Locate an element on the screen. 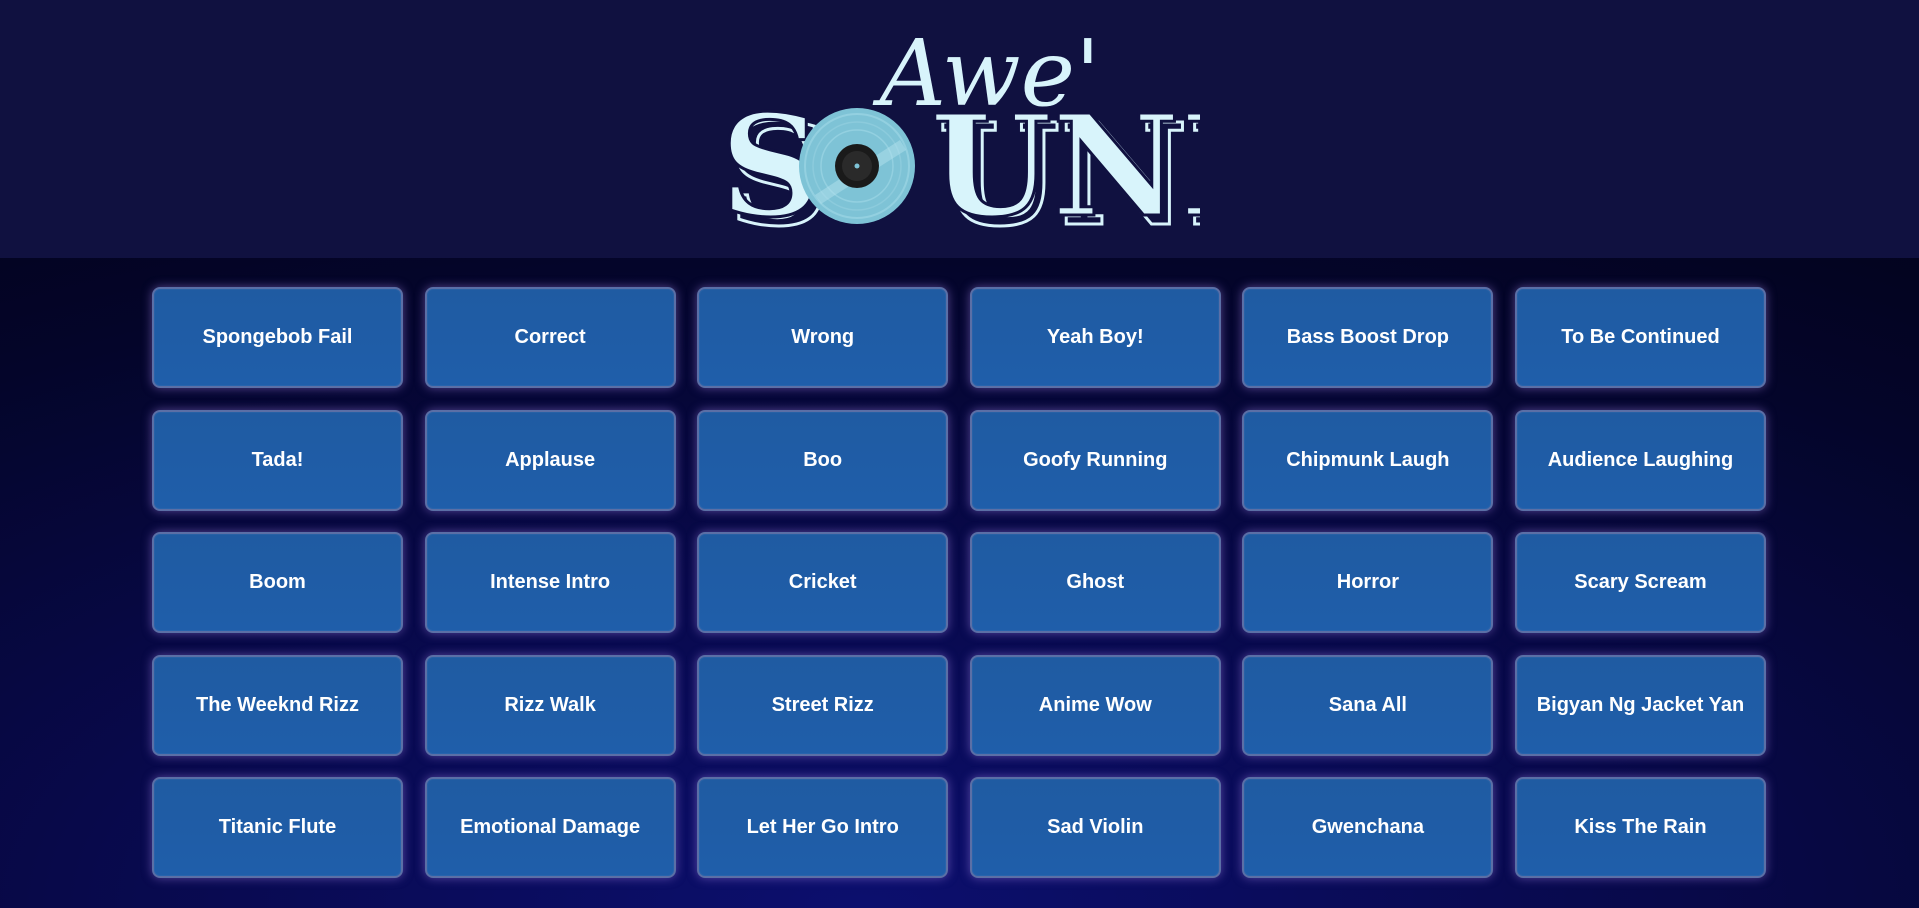  sound-button-label: Ghost is located at coordinates (1095, 582).